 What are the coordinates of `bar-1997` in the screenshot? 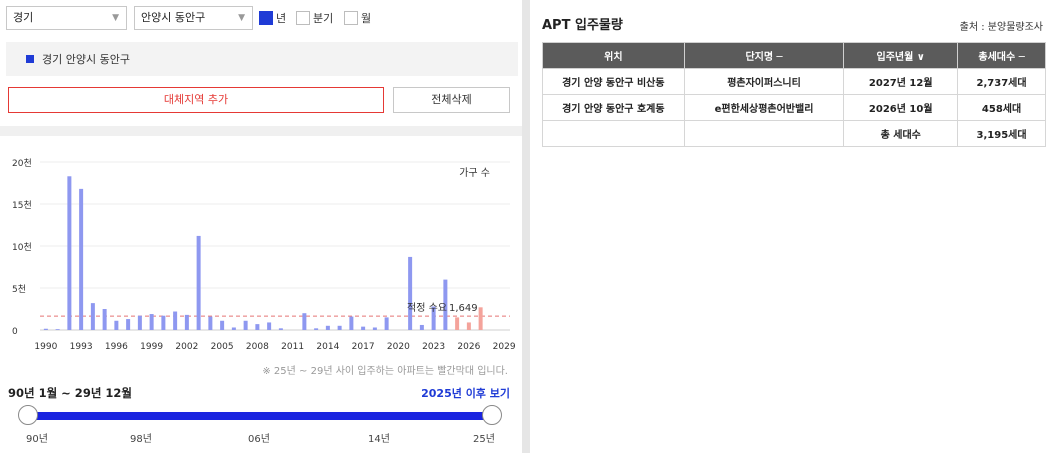 It's located at (128, 324).